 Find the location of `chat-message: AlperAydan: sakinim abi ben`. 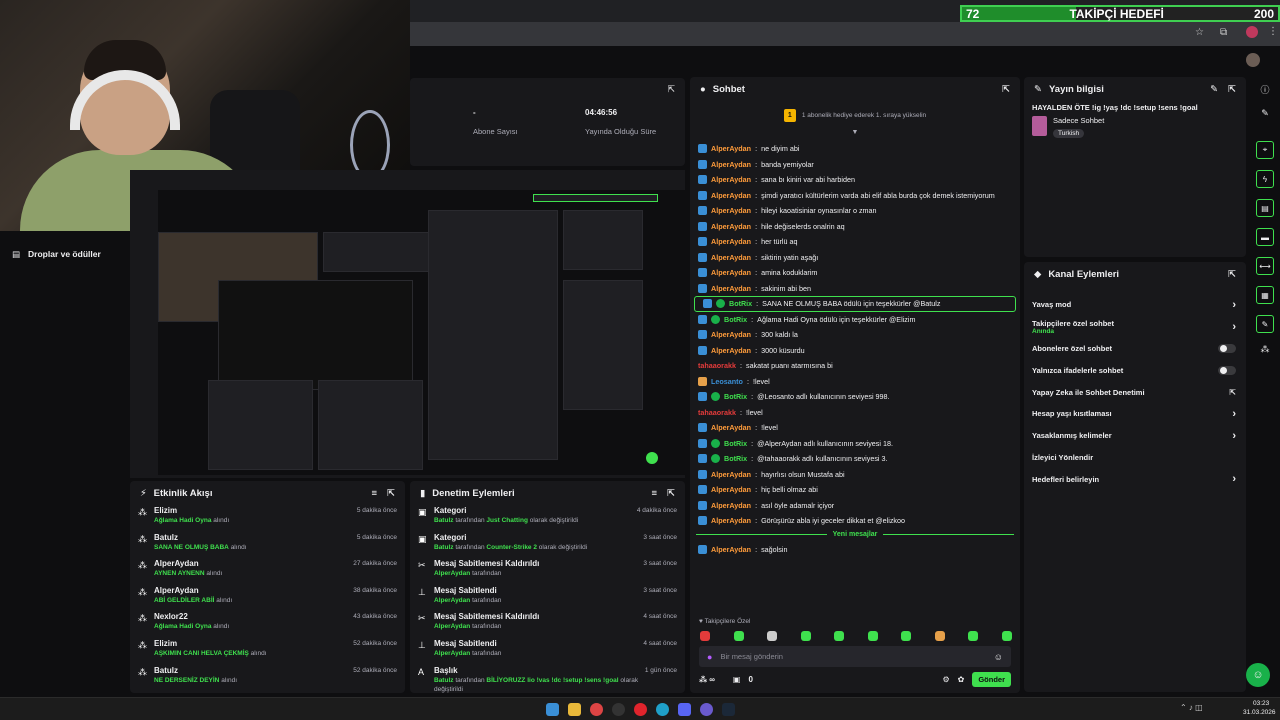

chat-message: AlperAydan: sakinim abi ben is located at coordinates (855, 289).